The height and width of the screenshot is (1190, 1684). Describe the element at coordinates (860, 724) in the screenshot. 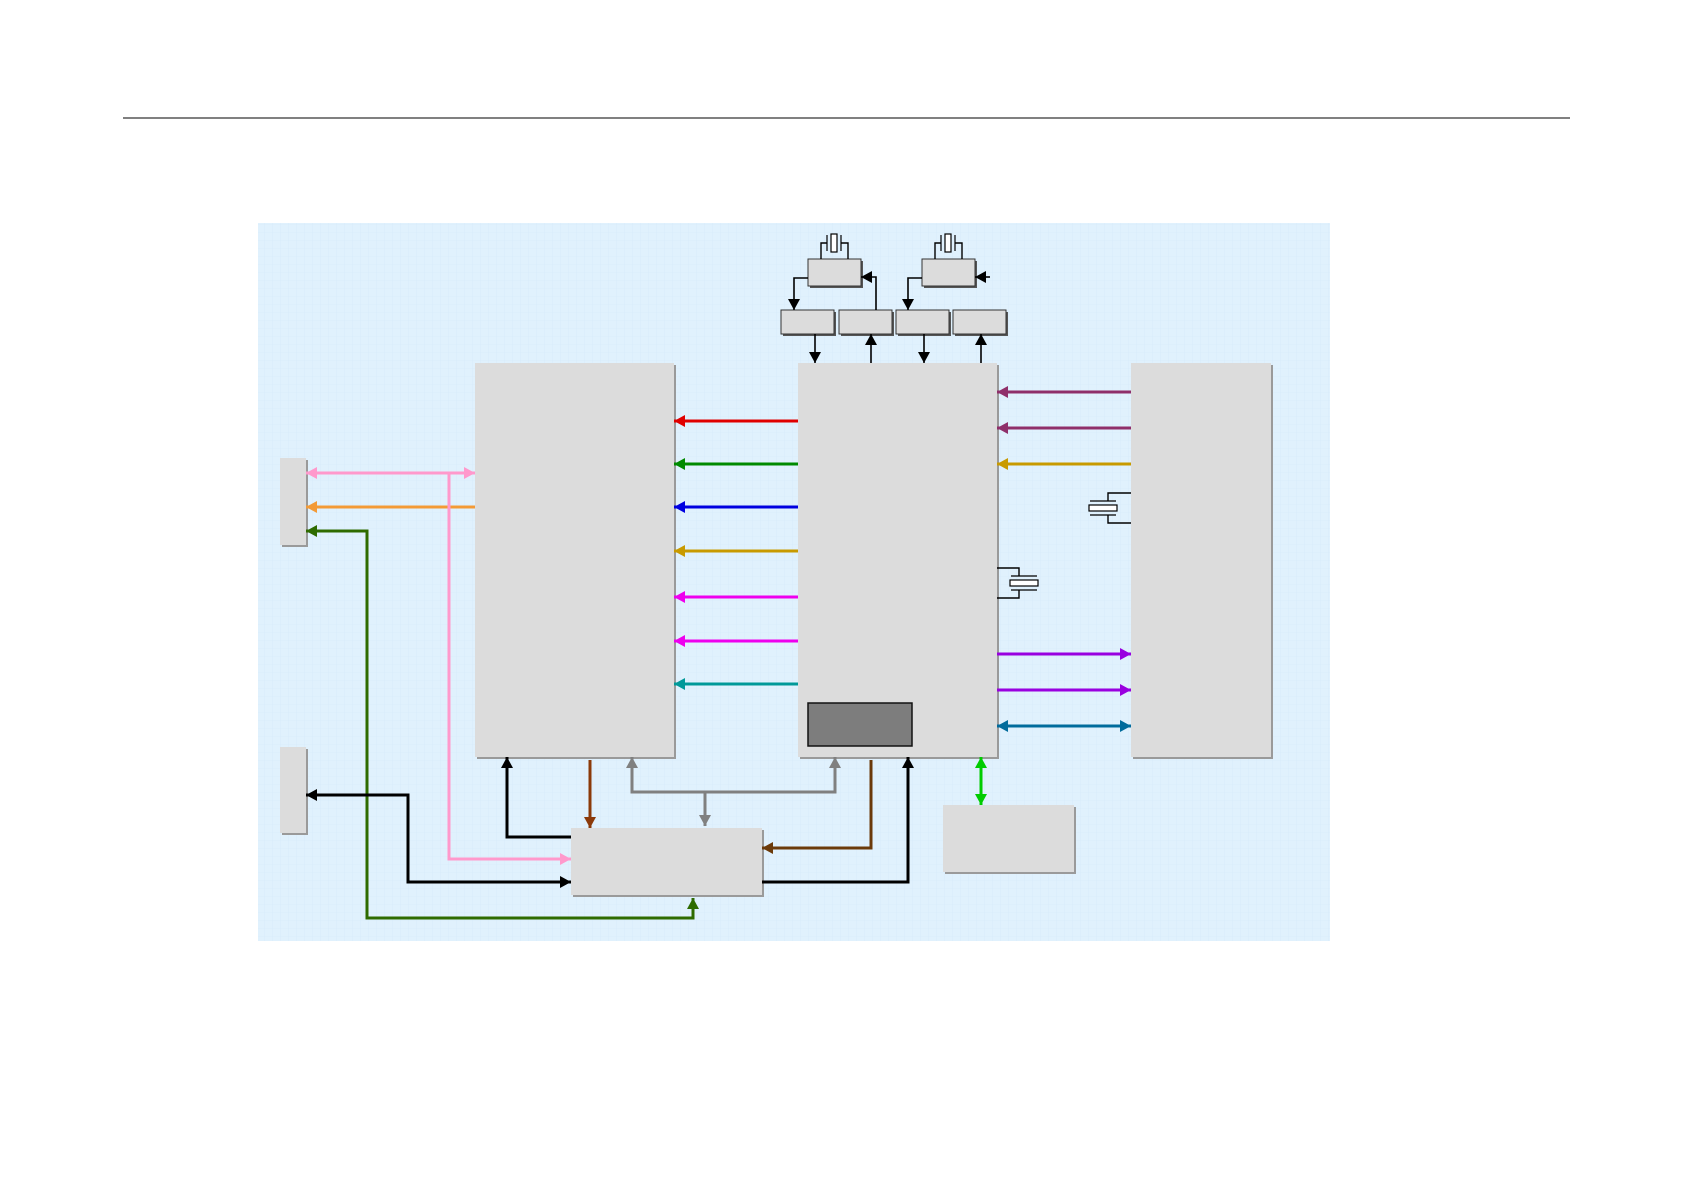

I see `embedded-dark-block` at that location.